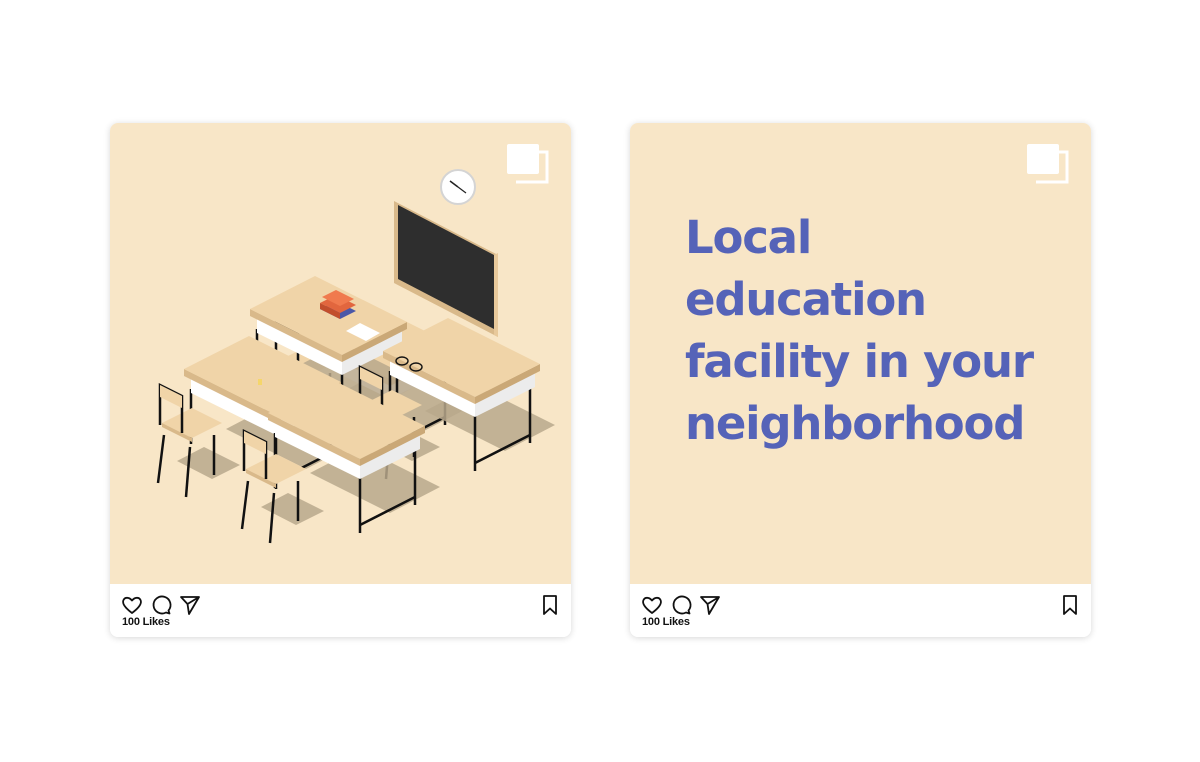 This screenshot has width=1200, height=762. What do you see at coordinates (806, 299) in the screenshot?
I see `headline-line: education` at bounding box center [806, 299].